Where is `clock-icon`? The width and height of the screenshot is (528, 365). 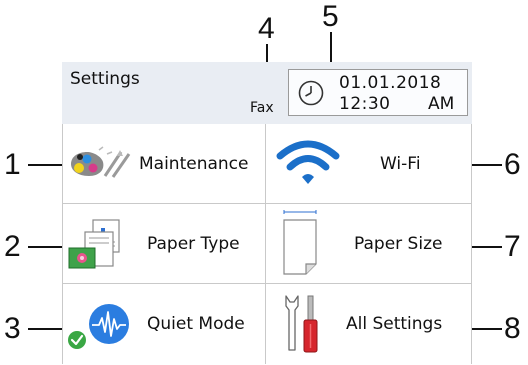
clock-icon is located at coordinates (311, 93).